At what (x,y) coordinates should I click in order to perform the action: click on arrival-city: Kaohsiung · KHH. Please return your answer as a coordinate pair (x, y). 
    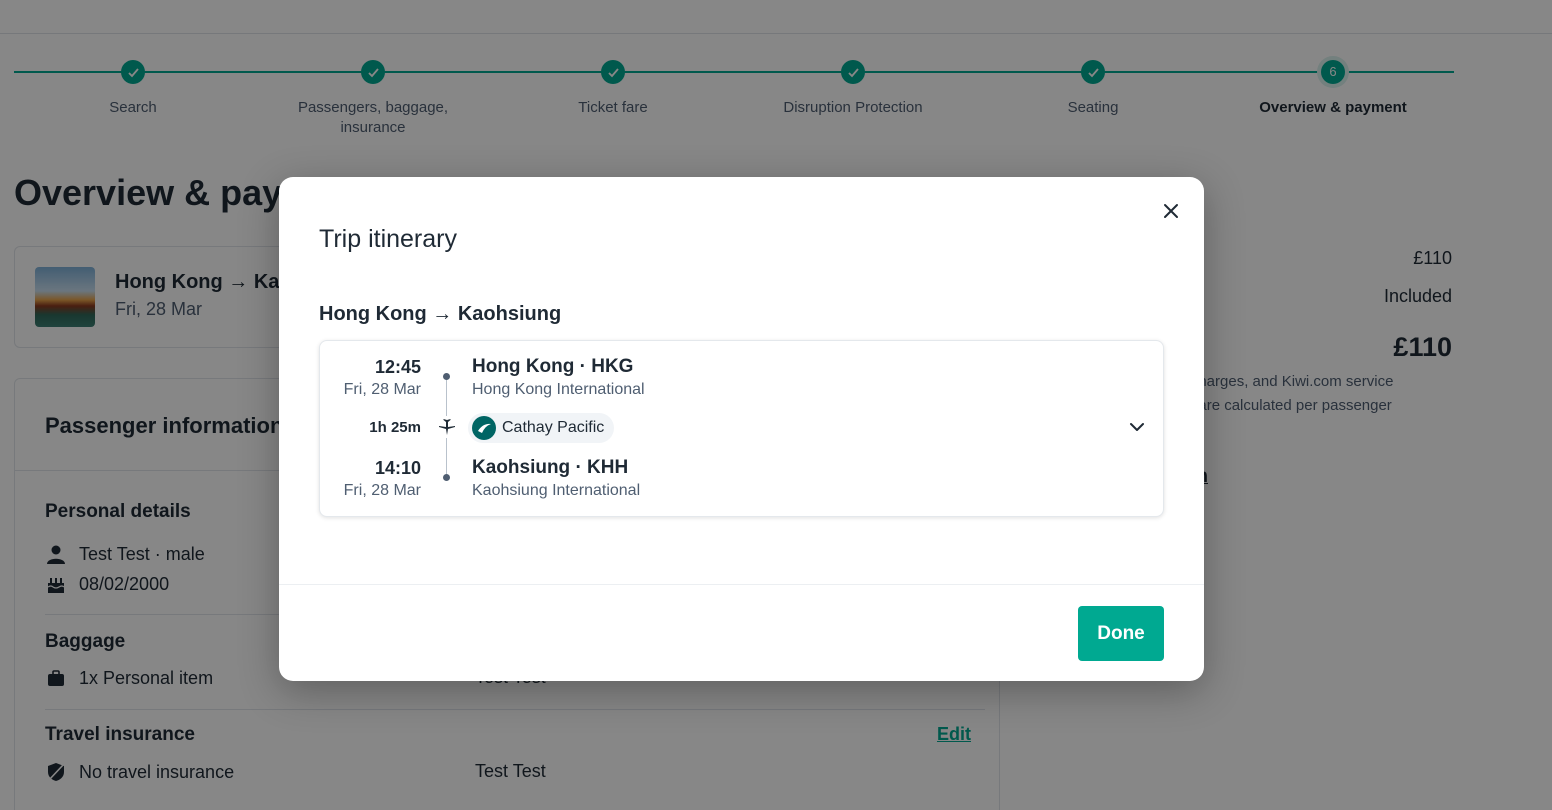
    Looking at the image, I should click on (550, 467).